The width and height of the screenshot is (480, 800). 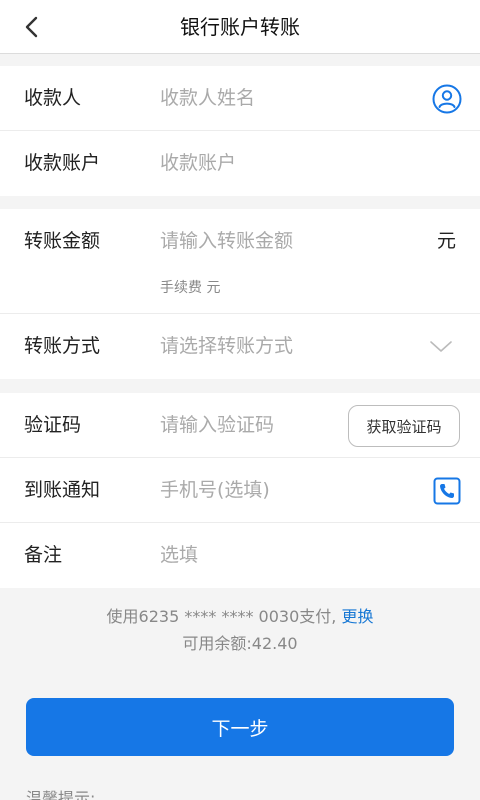 What do you see at coordinates (285, 490) in the screenshot?
I see `phone-input` at bounding box center [285, 490].